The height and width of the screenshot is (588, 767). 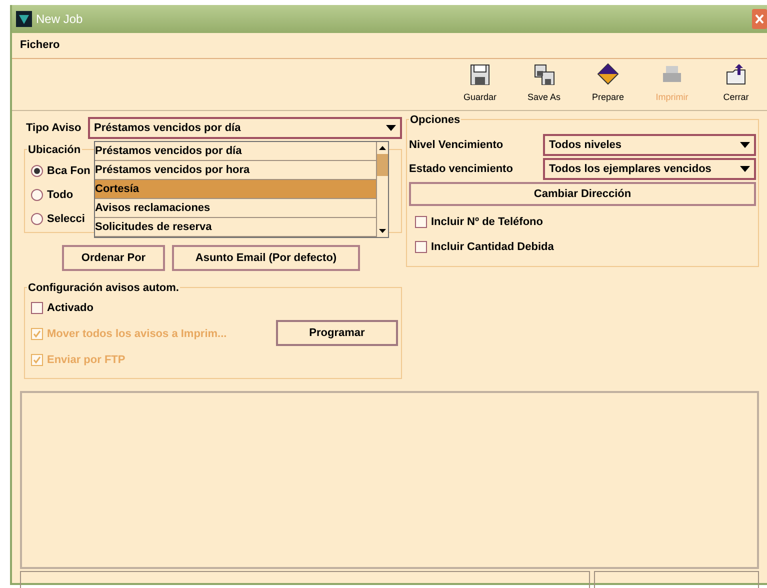 What do you see at coordinates (70, 308) in the screenshot?
I see `checkbox-label: Activado` at bounding box center [70, 308].